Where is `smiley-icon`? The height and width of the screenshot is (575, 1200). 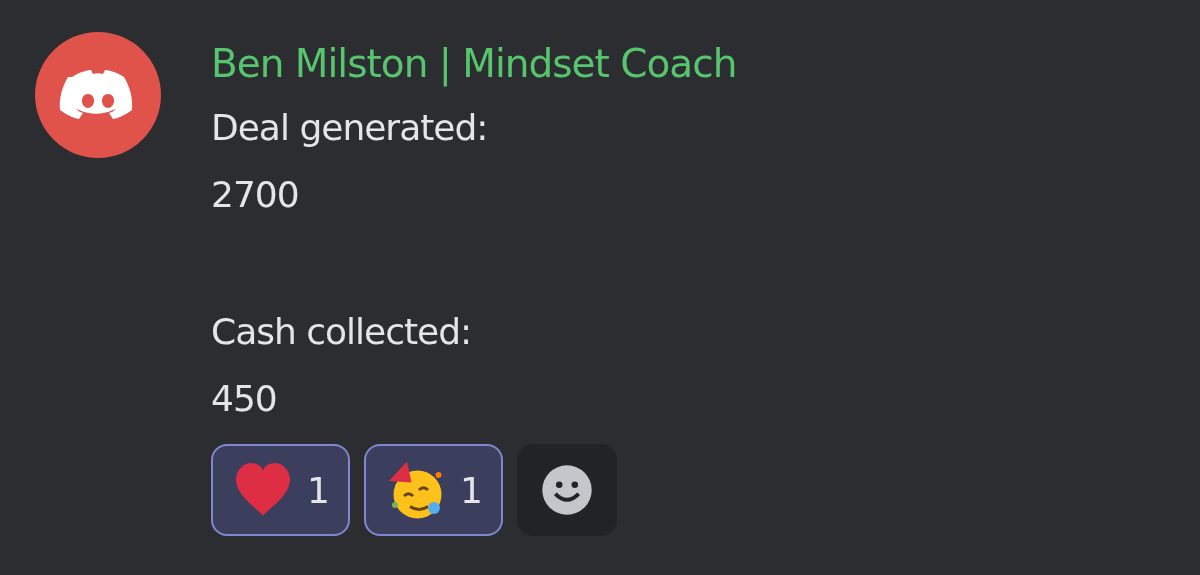 smiley-icon is located at coordinates (566, 490).